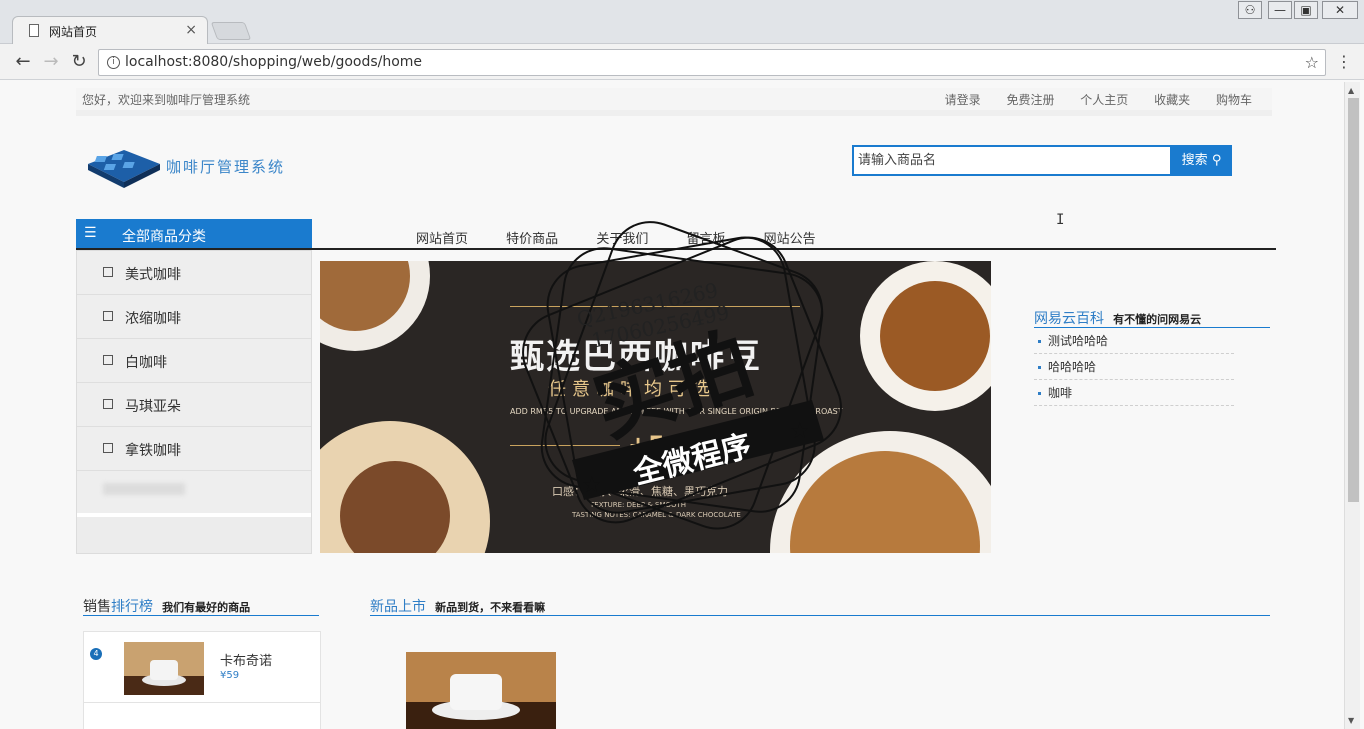  Describe the element at coordinates (398, 607) in the screenshot. I see `new-arrivals-title: 新品上市` at that location.